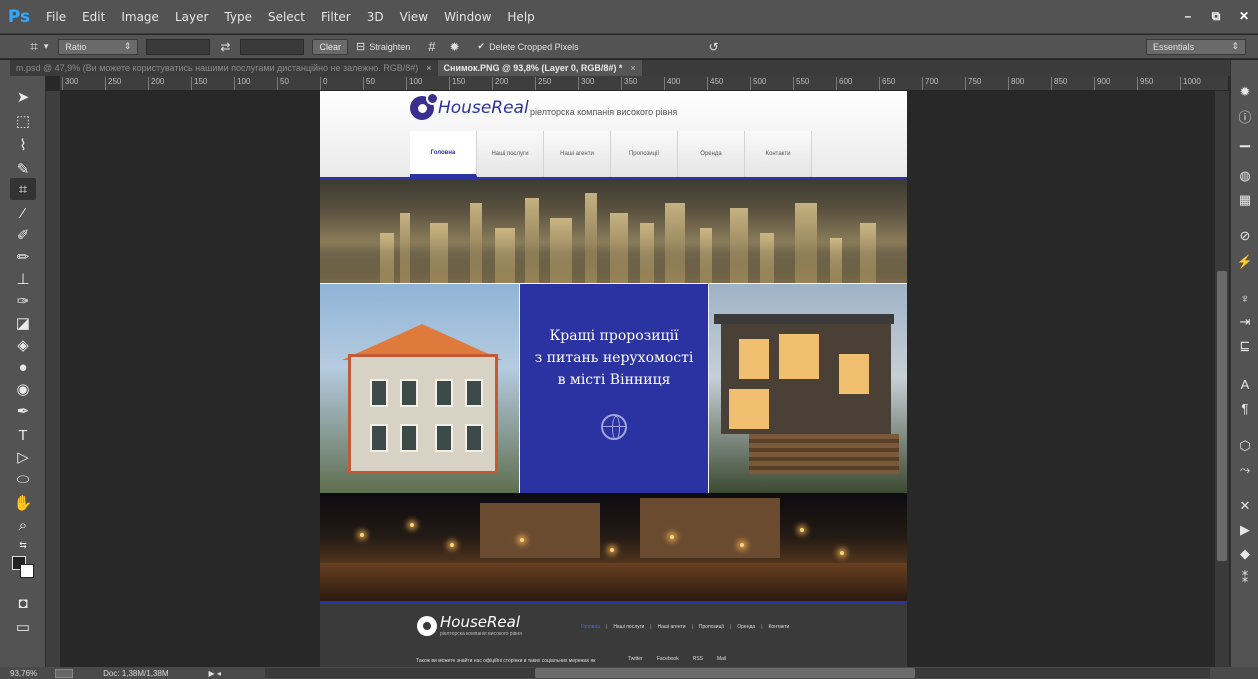 The image size is (1258, 679). What do you see at coordinates (93, 17) in the screenshot?
I see `menu-edit: Edit` at bounding box center [93, 17].